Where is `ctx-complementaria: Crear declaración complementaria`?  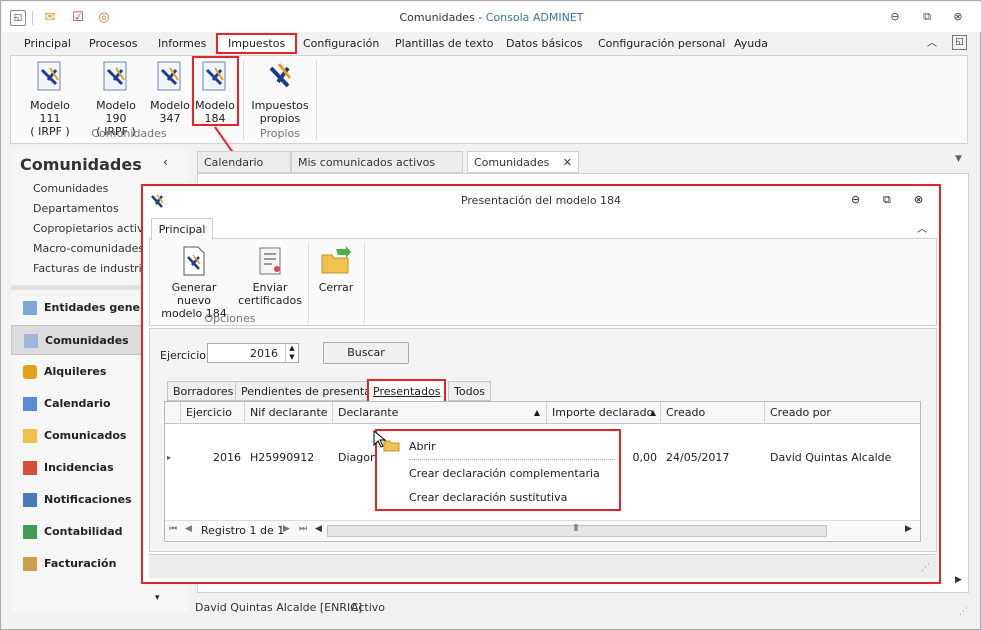
ctx-complementaria: Crear declaración complementaria is located at coordinates (504, 473).